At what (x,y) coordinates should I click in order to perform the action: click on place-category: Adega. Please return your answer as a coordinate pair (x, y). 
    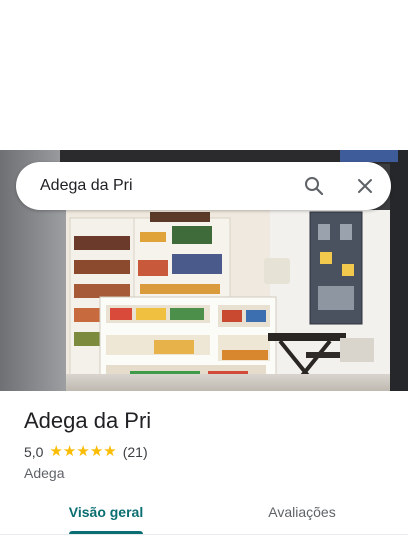
    Looking at the image, I should click on (44, 473).